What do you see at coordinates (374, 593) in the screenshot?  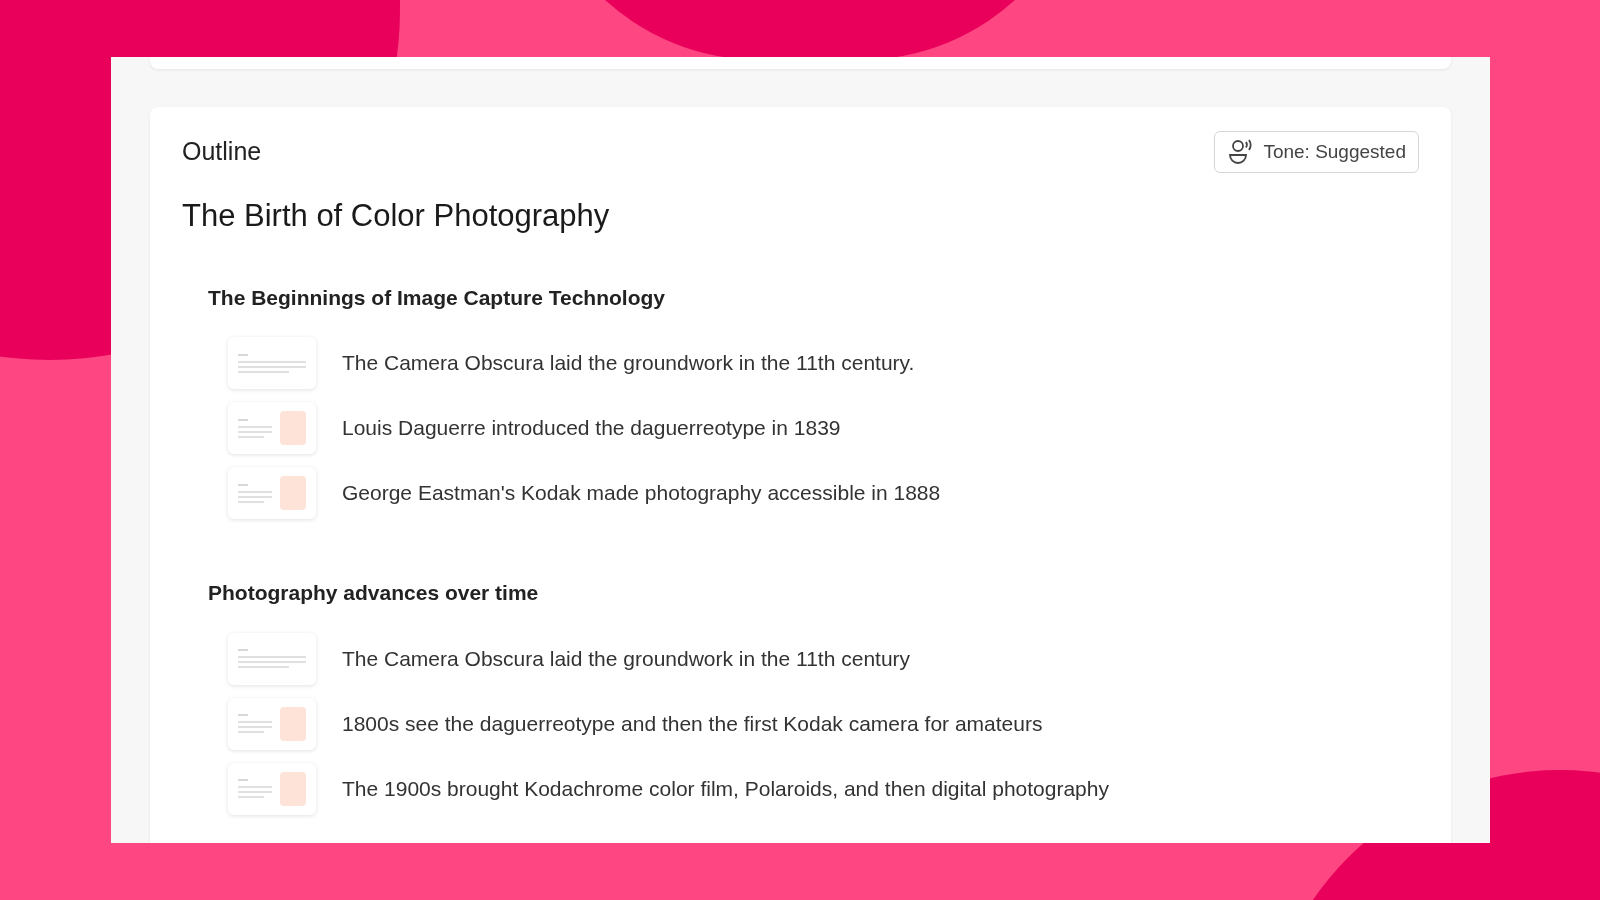 I see `section-heading: Photography advances over time` at bounding box center [374, 593].